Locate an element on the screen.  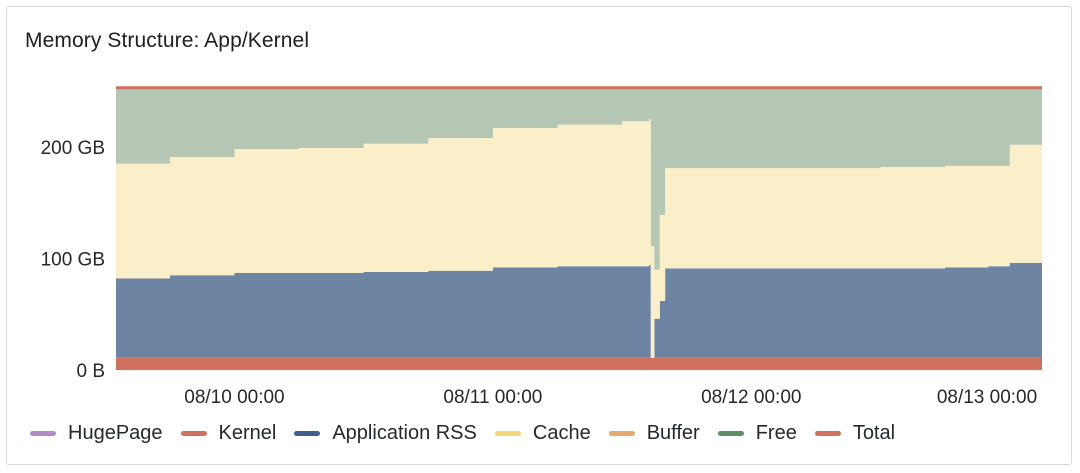
y-tick-label: 100 GB is located at coordinates (73, 259).